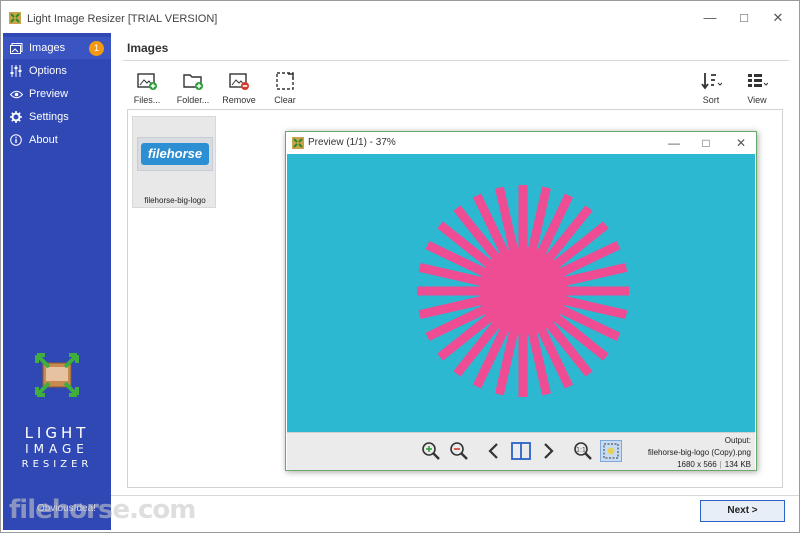 The height and width of the screenshot is (533, 800). I want to click on preview-maximize-button: □, so click(706, 143).